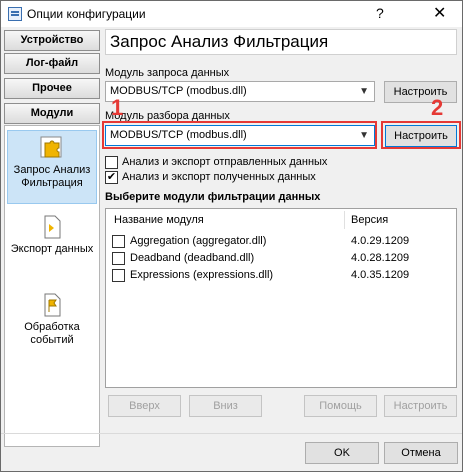  Describe the element at coordinates (344, 220) in the screenshot. I see `column-separator` at that location.